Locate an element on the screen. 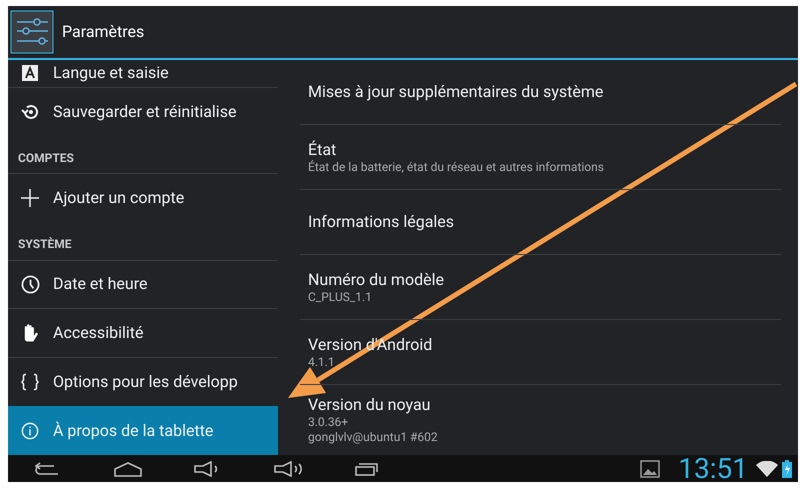  section-header: COMPTES is located at coordinates (46, 158).